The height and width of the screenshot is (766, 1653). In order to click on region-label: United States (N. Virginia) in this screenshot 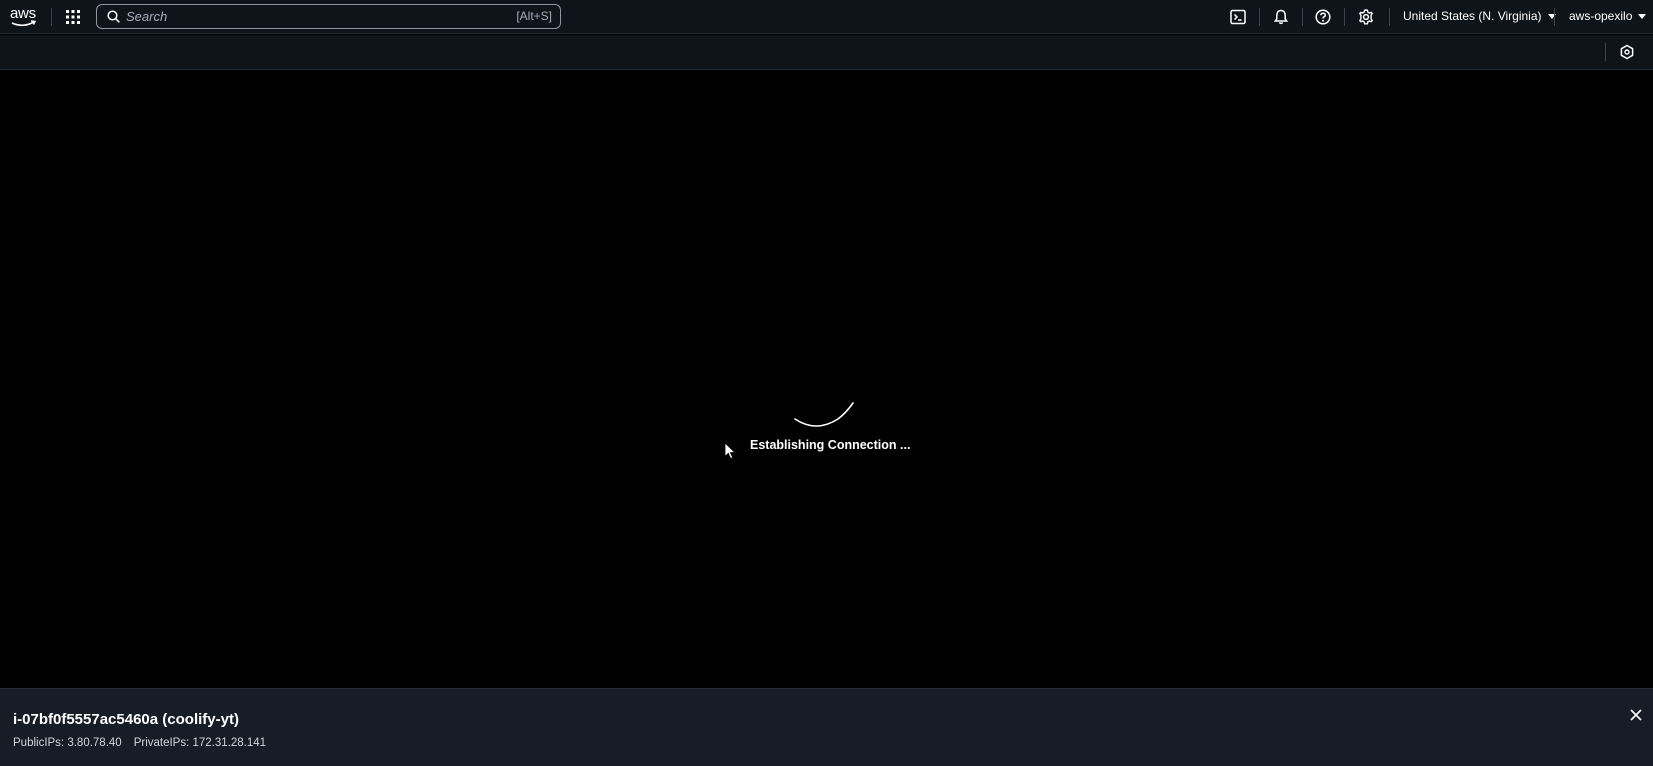, I will do `click(1472, 16)`.